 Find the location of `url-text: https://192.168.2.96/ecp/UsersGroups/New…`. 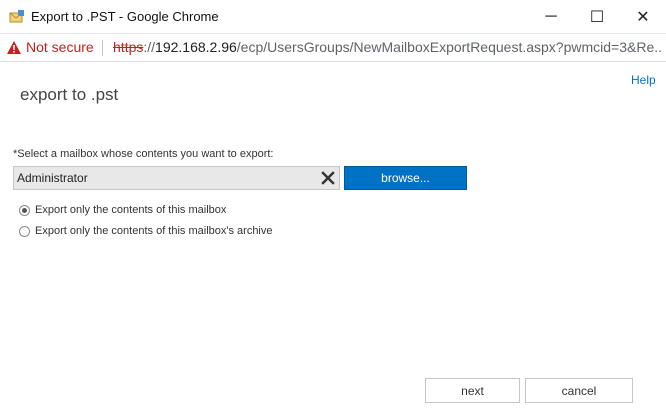

url-text: https://192.168.2.96/ecp/UsersGroups/New… is located at coordinates (387, 47).